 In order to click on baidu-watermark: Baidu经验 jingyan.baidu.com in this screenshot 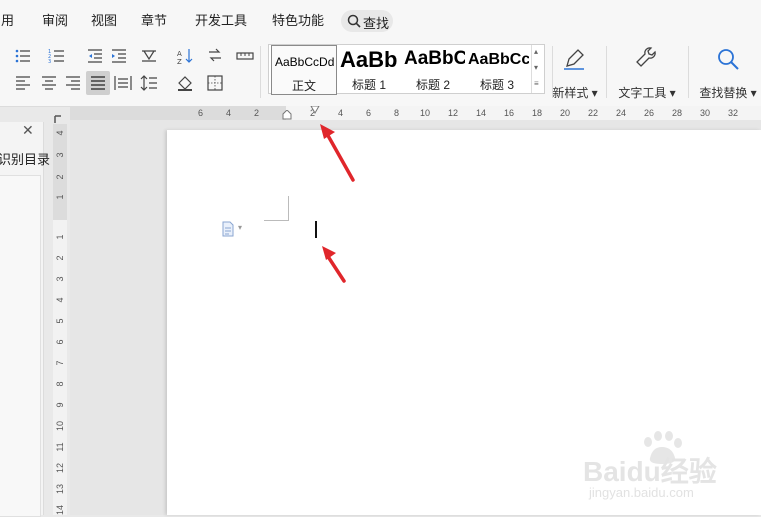, I will do `click(672, 472)`.